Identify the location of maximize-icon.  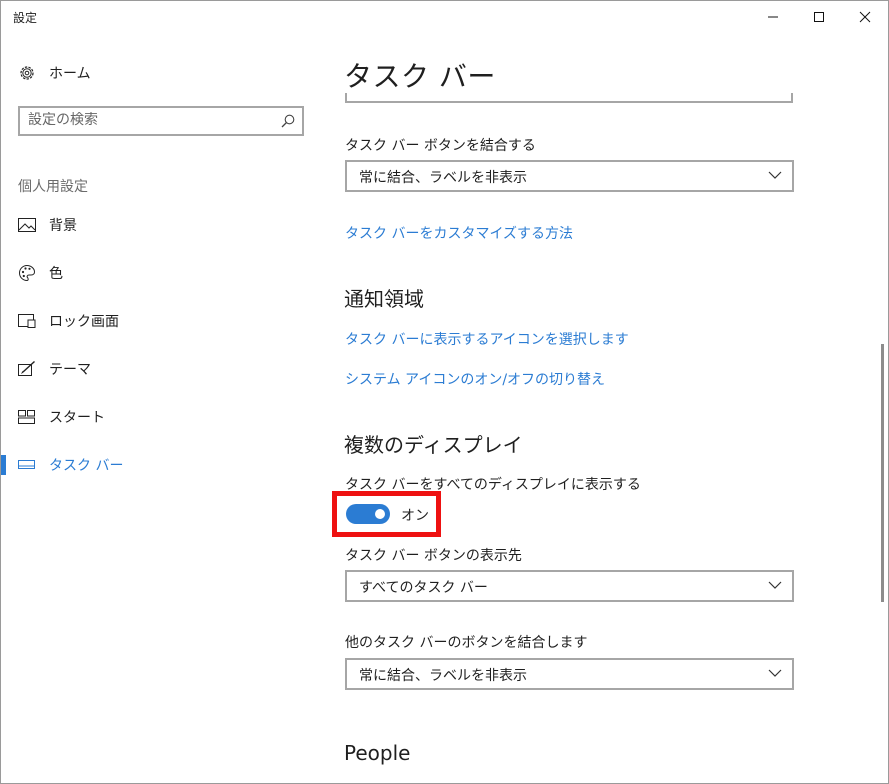
(819, 17).